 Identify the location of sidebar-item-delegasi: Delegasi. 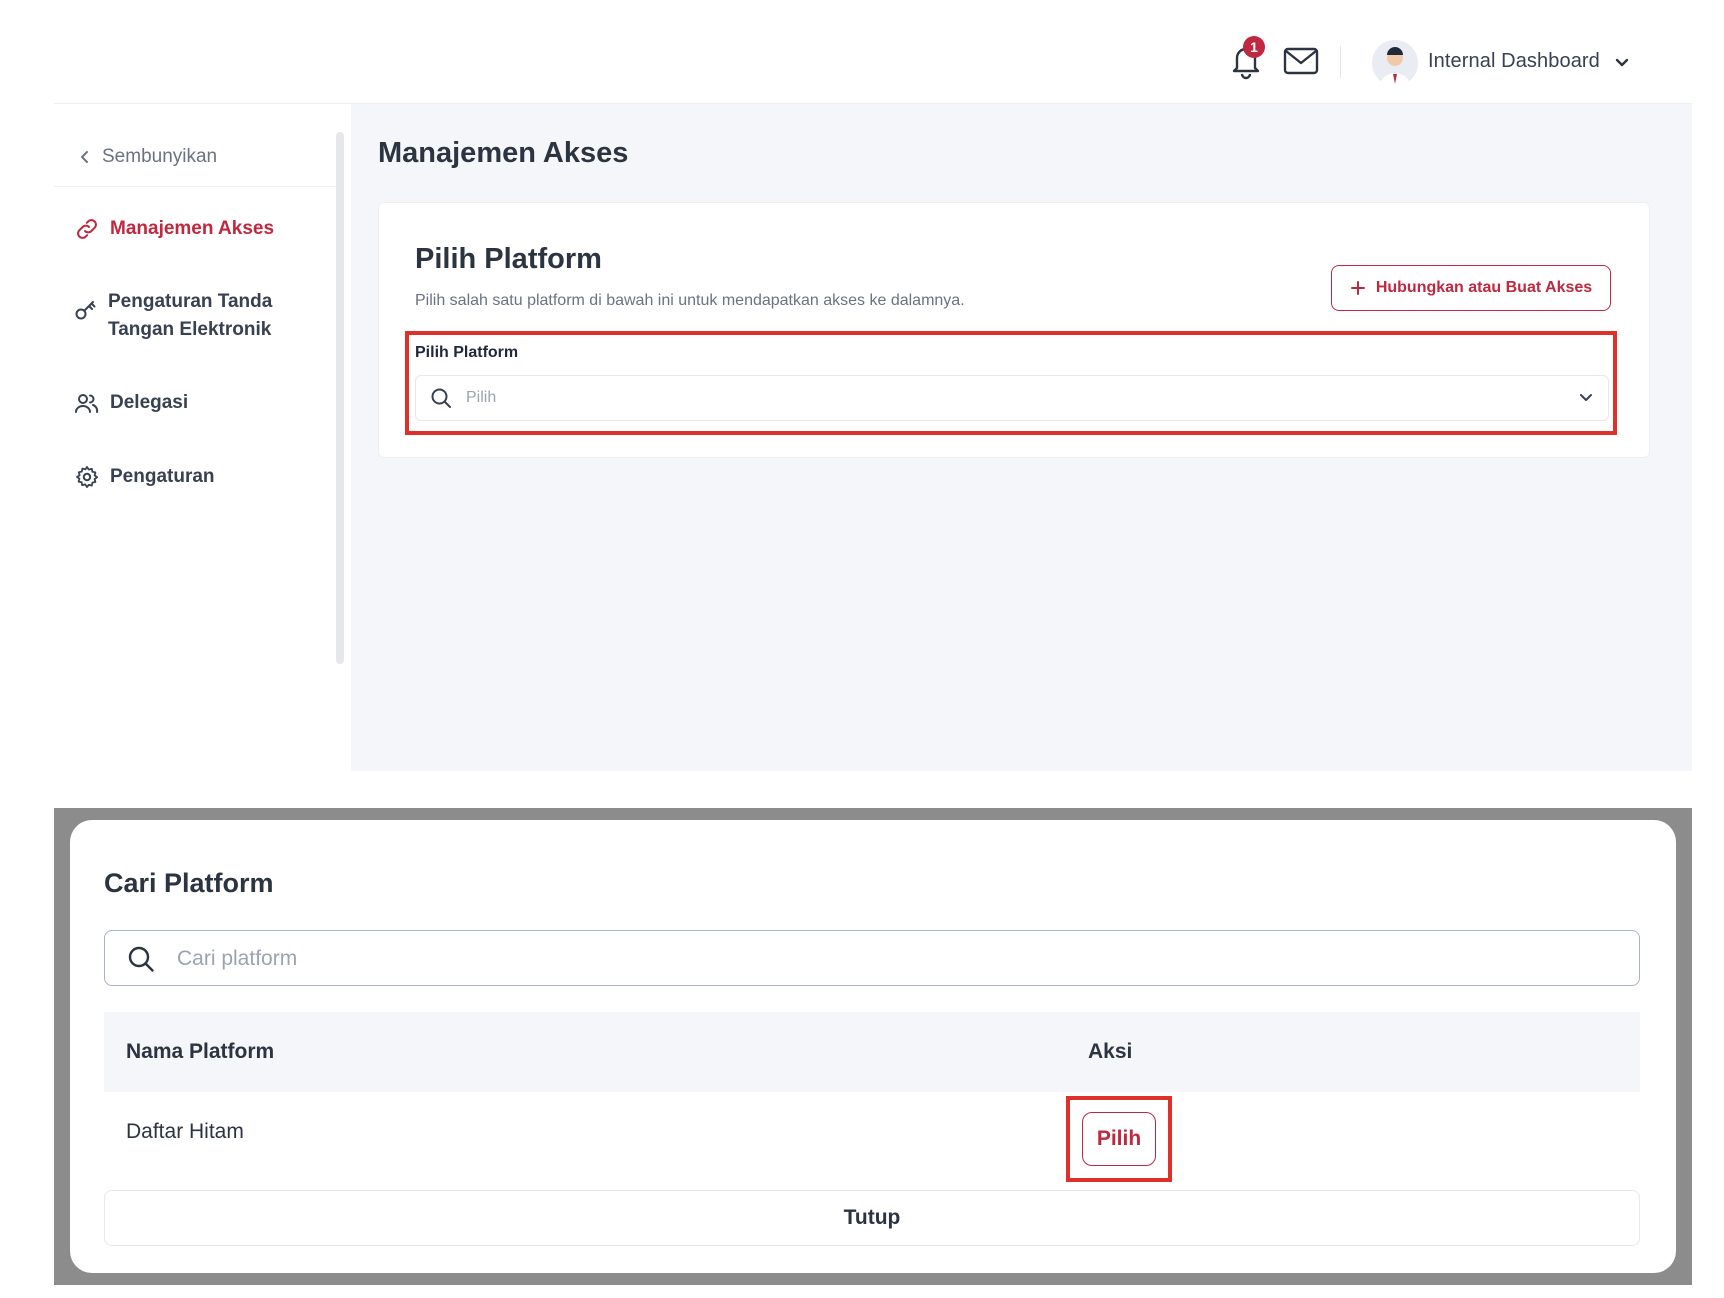
(131, 403).